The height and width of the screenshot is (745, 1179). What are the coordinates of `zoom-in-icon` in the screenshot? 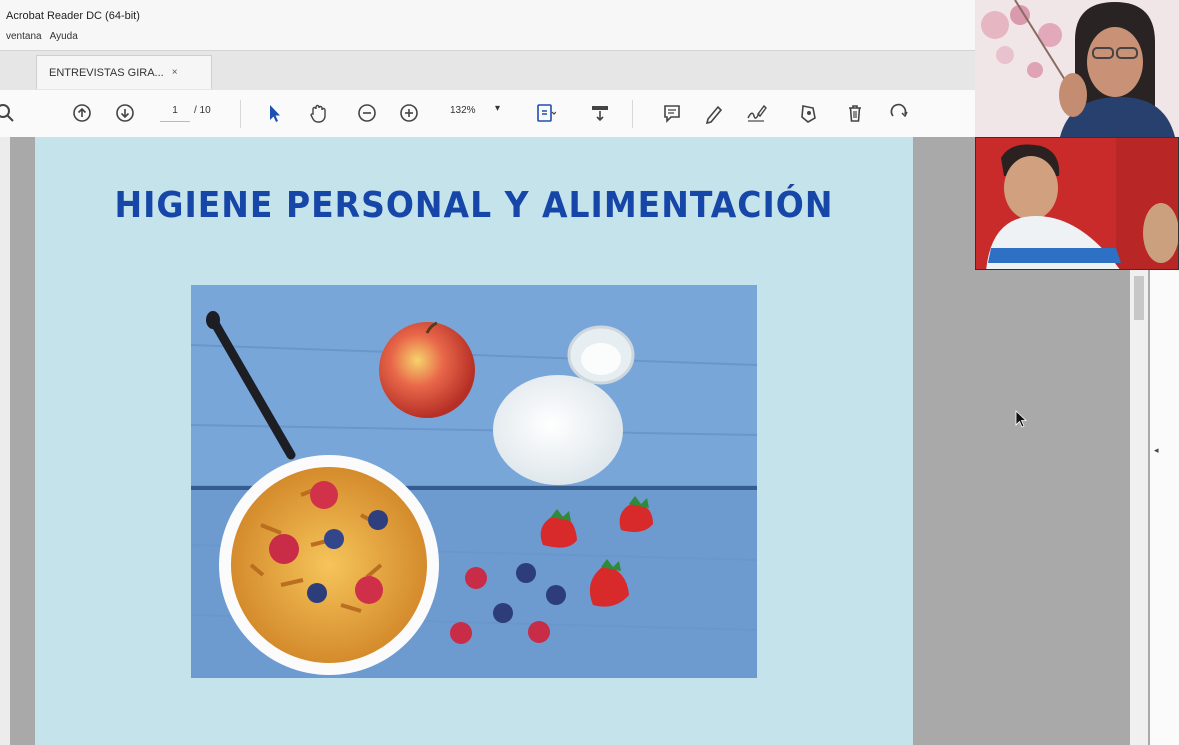 It's located at (409, 113).